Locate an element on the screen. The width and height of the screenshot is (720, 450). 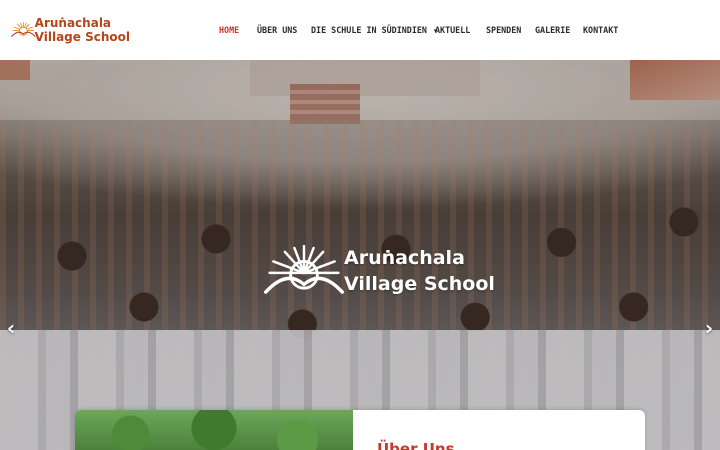
slider-next-button: › is located at coordinates (709, 328).